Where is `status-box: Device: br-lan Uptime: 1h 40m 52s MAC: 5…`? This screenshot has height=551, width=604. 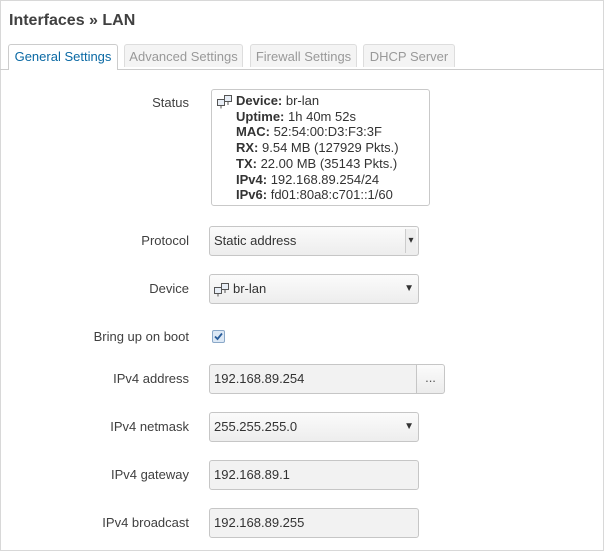 status-box: Device: br-lan Uptime: 1h 40m 52s MAC: 5… is located at coordinates (320, 147).